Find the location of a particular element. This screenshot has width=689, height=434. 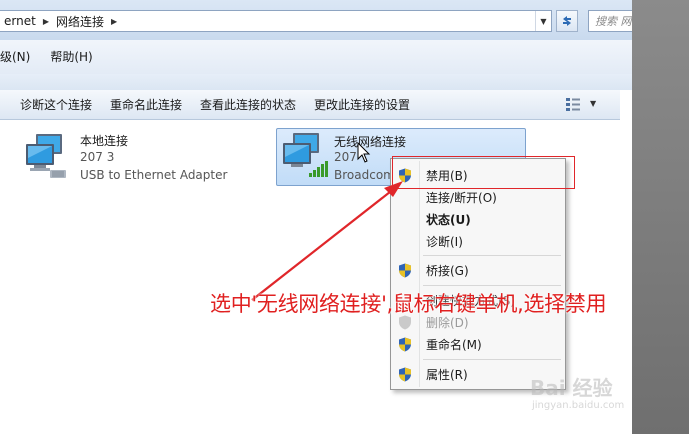

rename-connection-button: 重命名此连接 is located at coordinates (146, 104).